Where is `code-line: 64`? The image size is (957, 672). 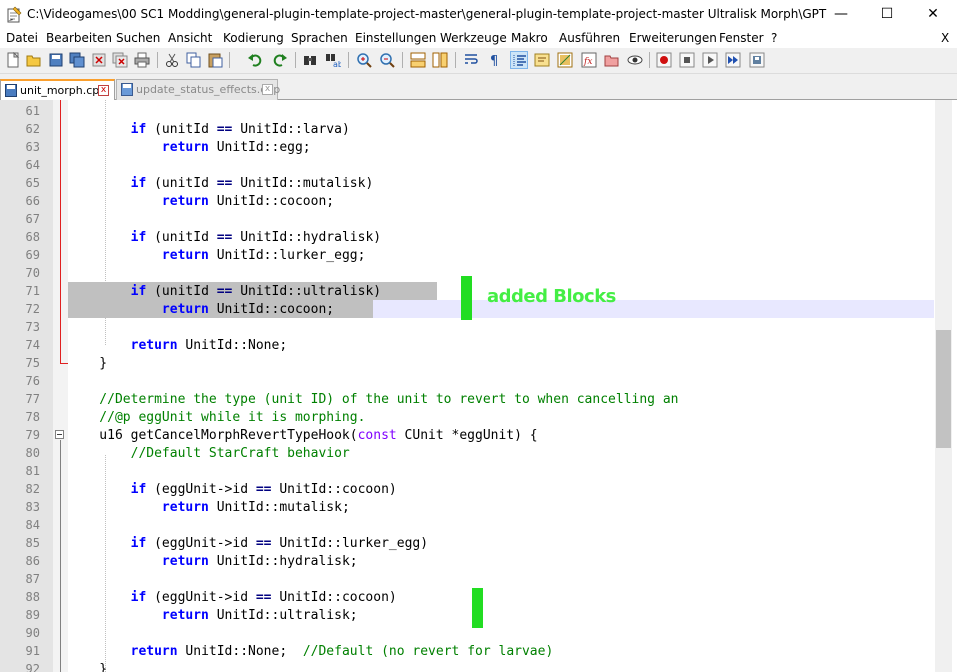 code-line: 64 is located at coordinates (467, 165).